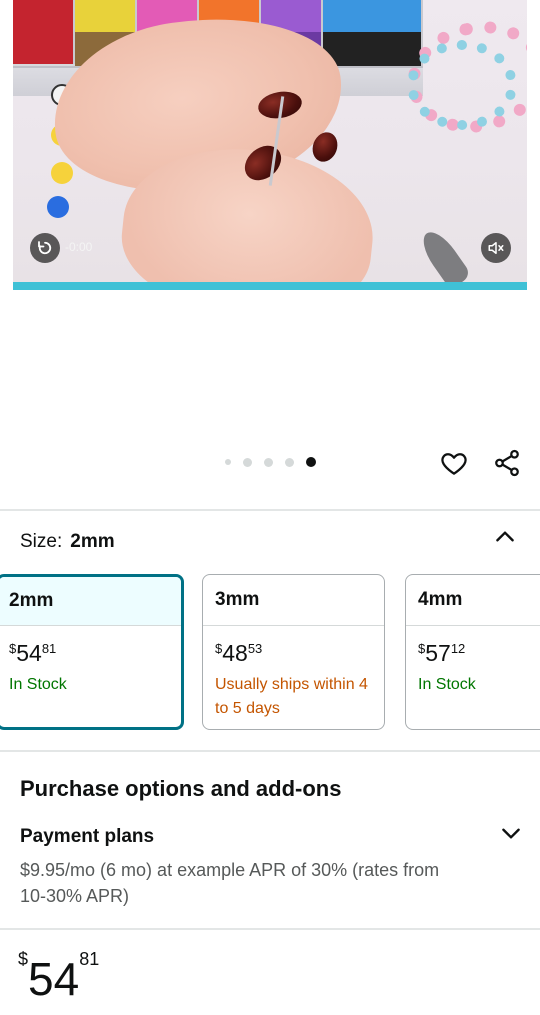  I want to click on mute-icon, so click(496, 248).